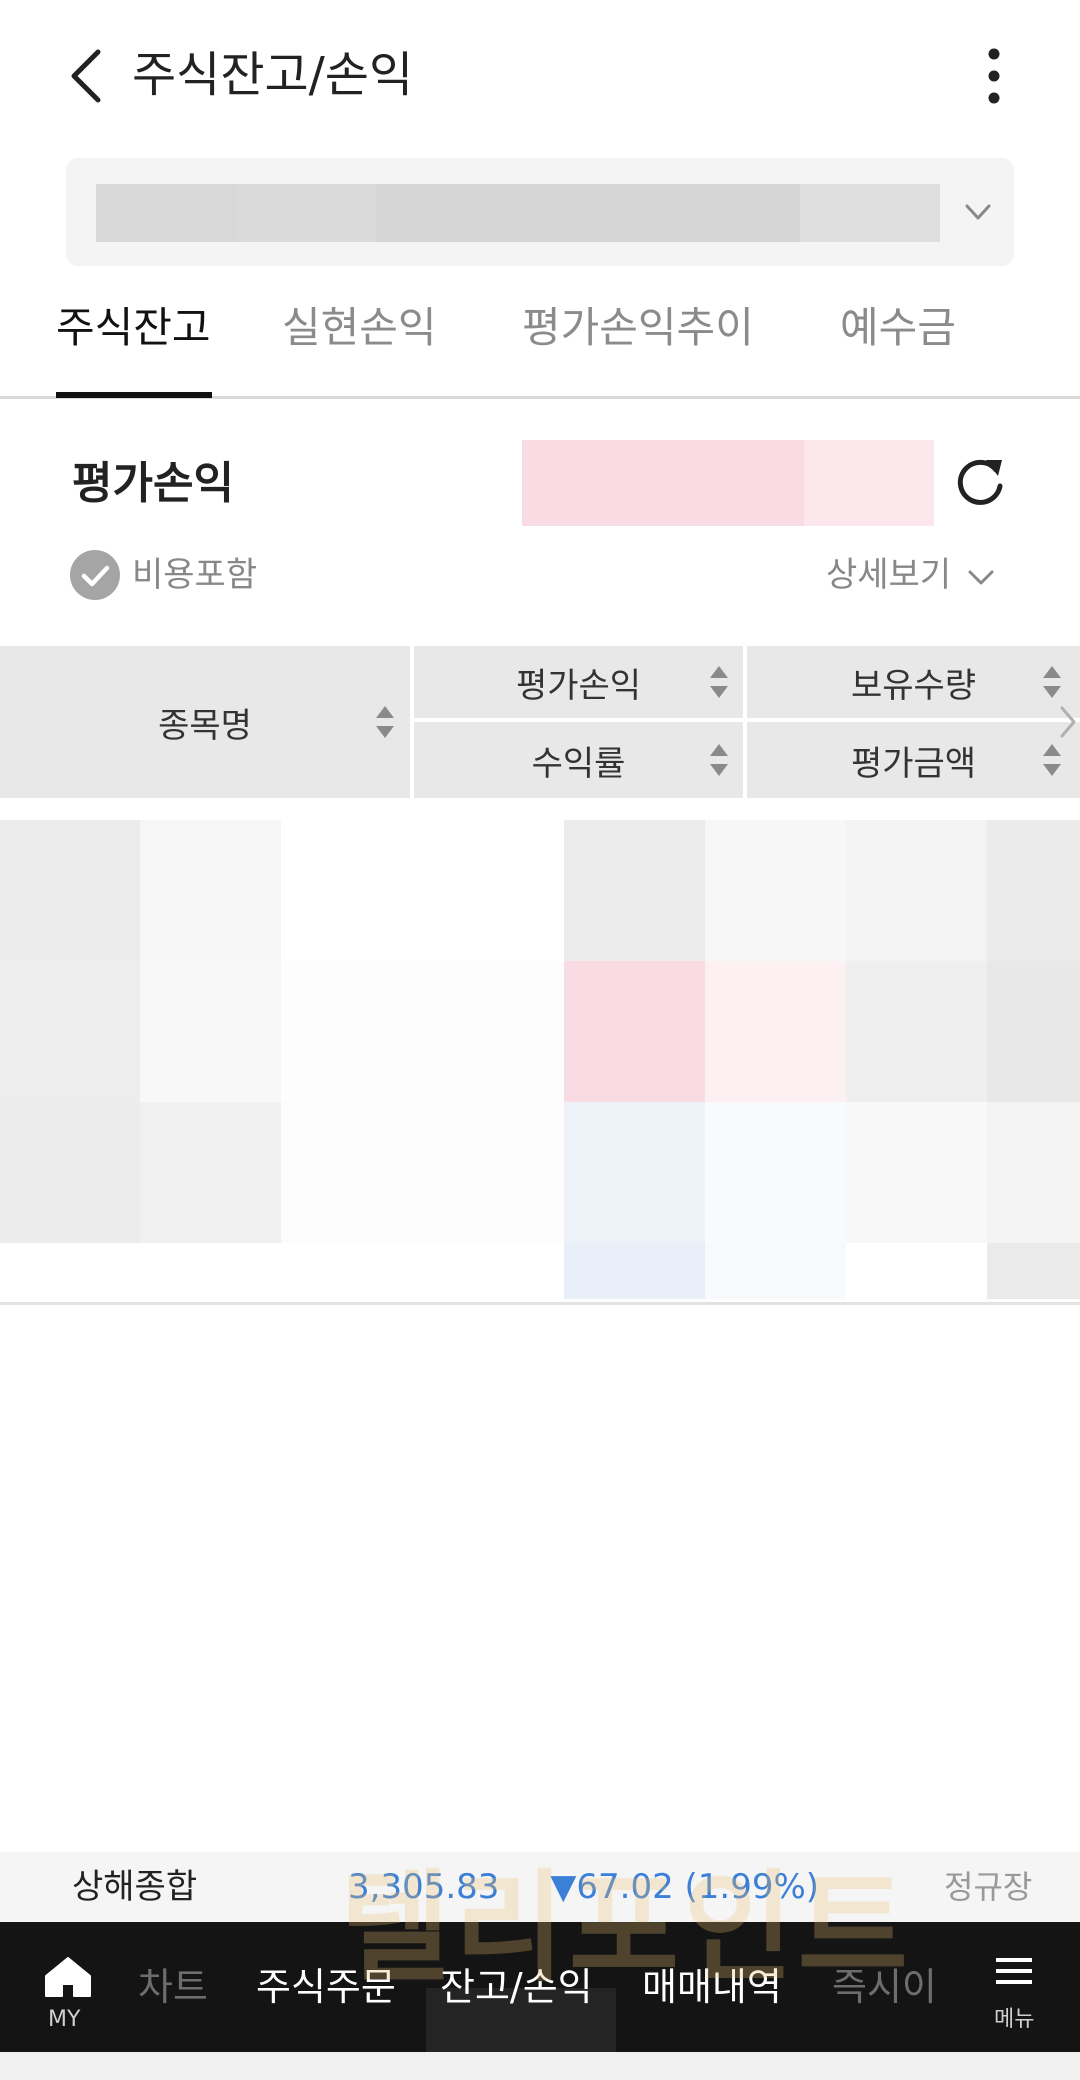 The width and height of the screenshot is (1080, 2080). I want to click on column-header-quantity: 보유수량, so click(913, 682).